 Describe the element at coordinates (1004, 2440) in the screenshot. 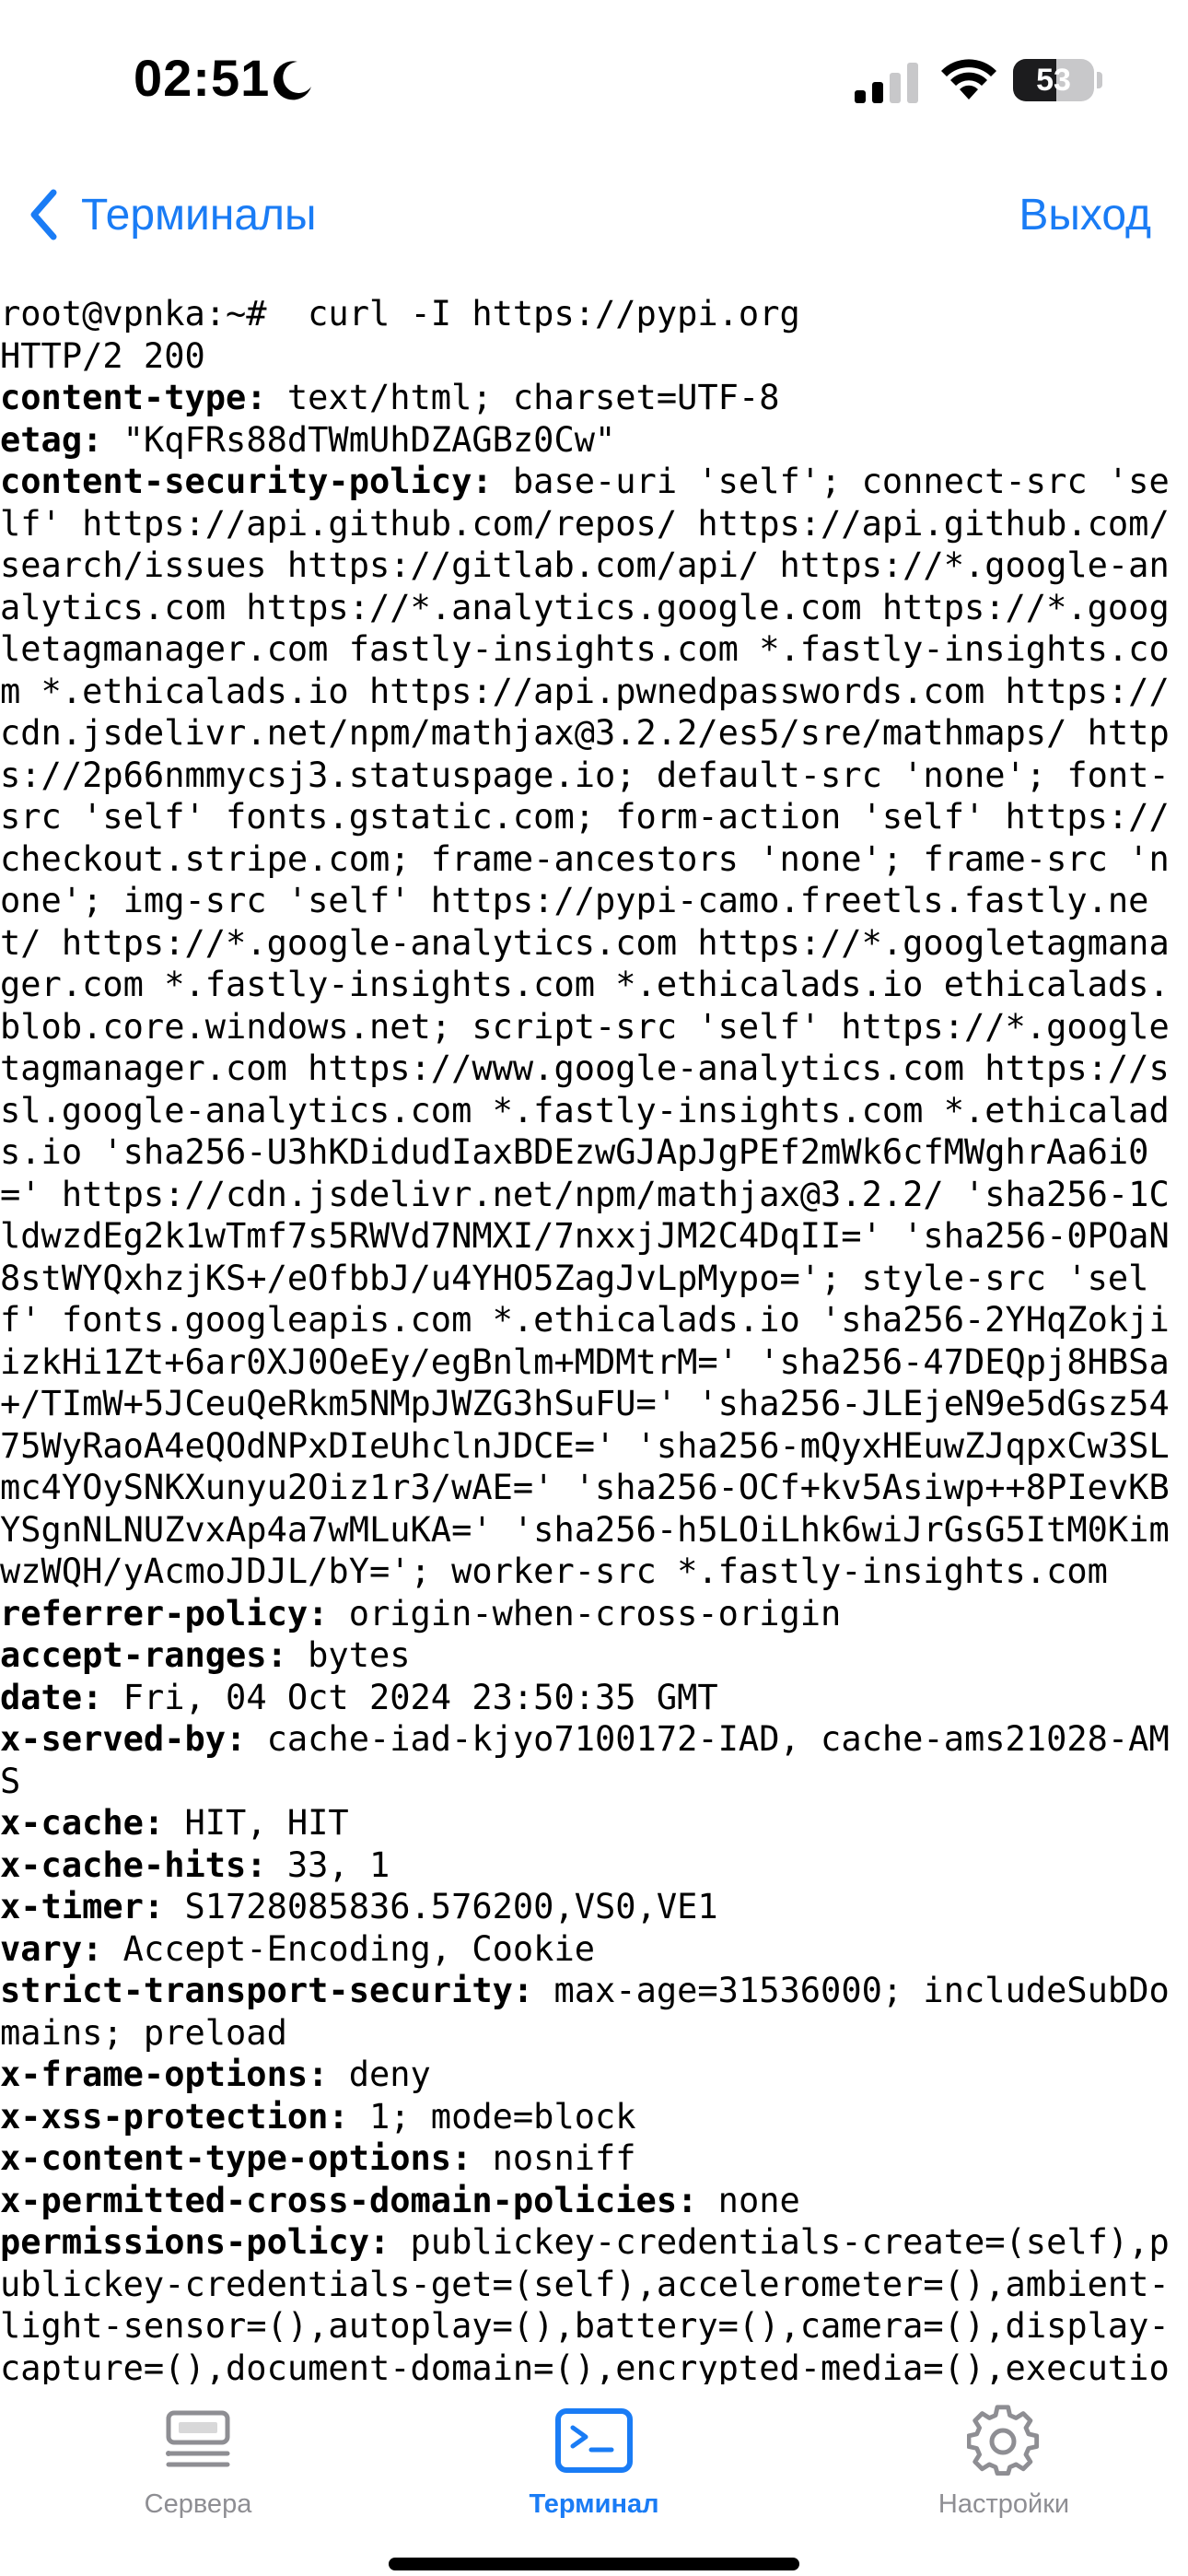

I see `gear-icon` at that location.